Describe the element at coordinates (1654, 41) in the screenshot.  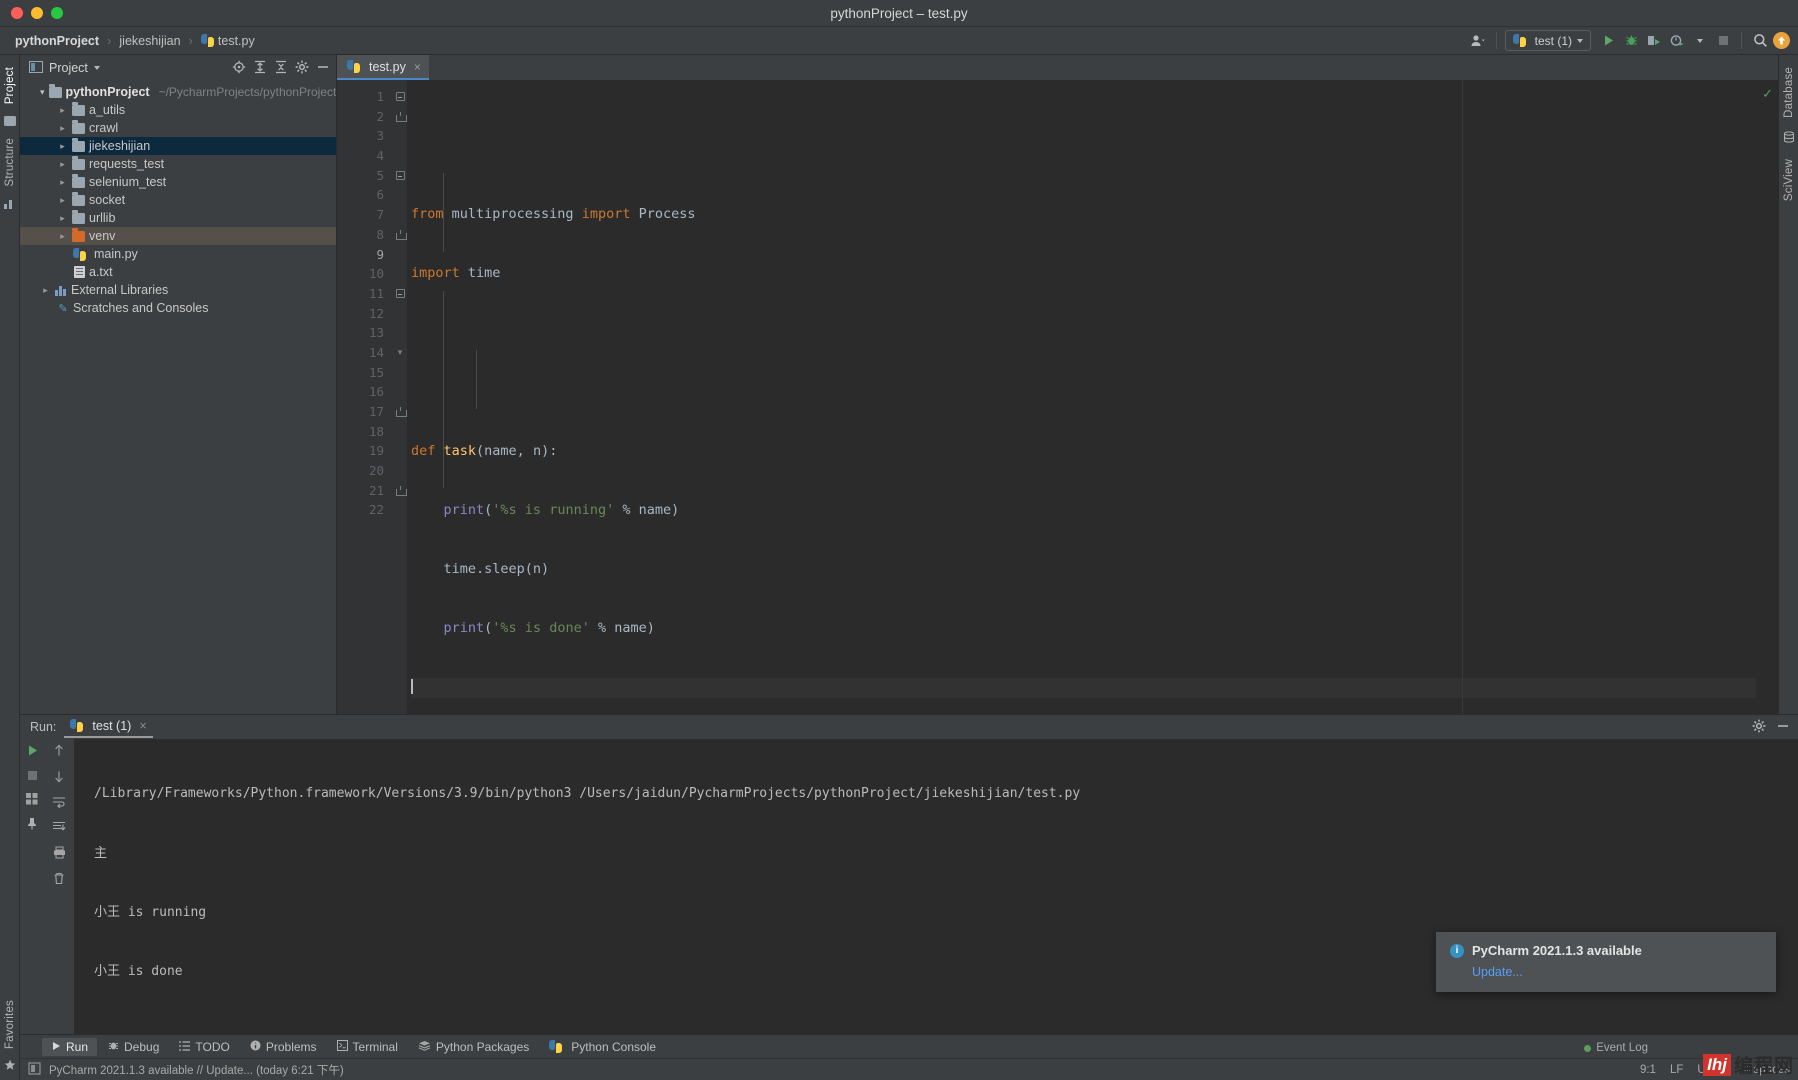
I see `coverage-button` at that location.